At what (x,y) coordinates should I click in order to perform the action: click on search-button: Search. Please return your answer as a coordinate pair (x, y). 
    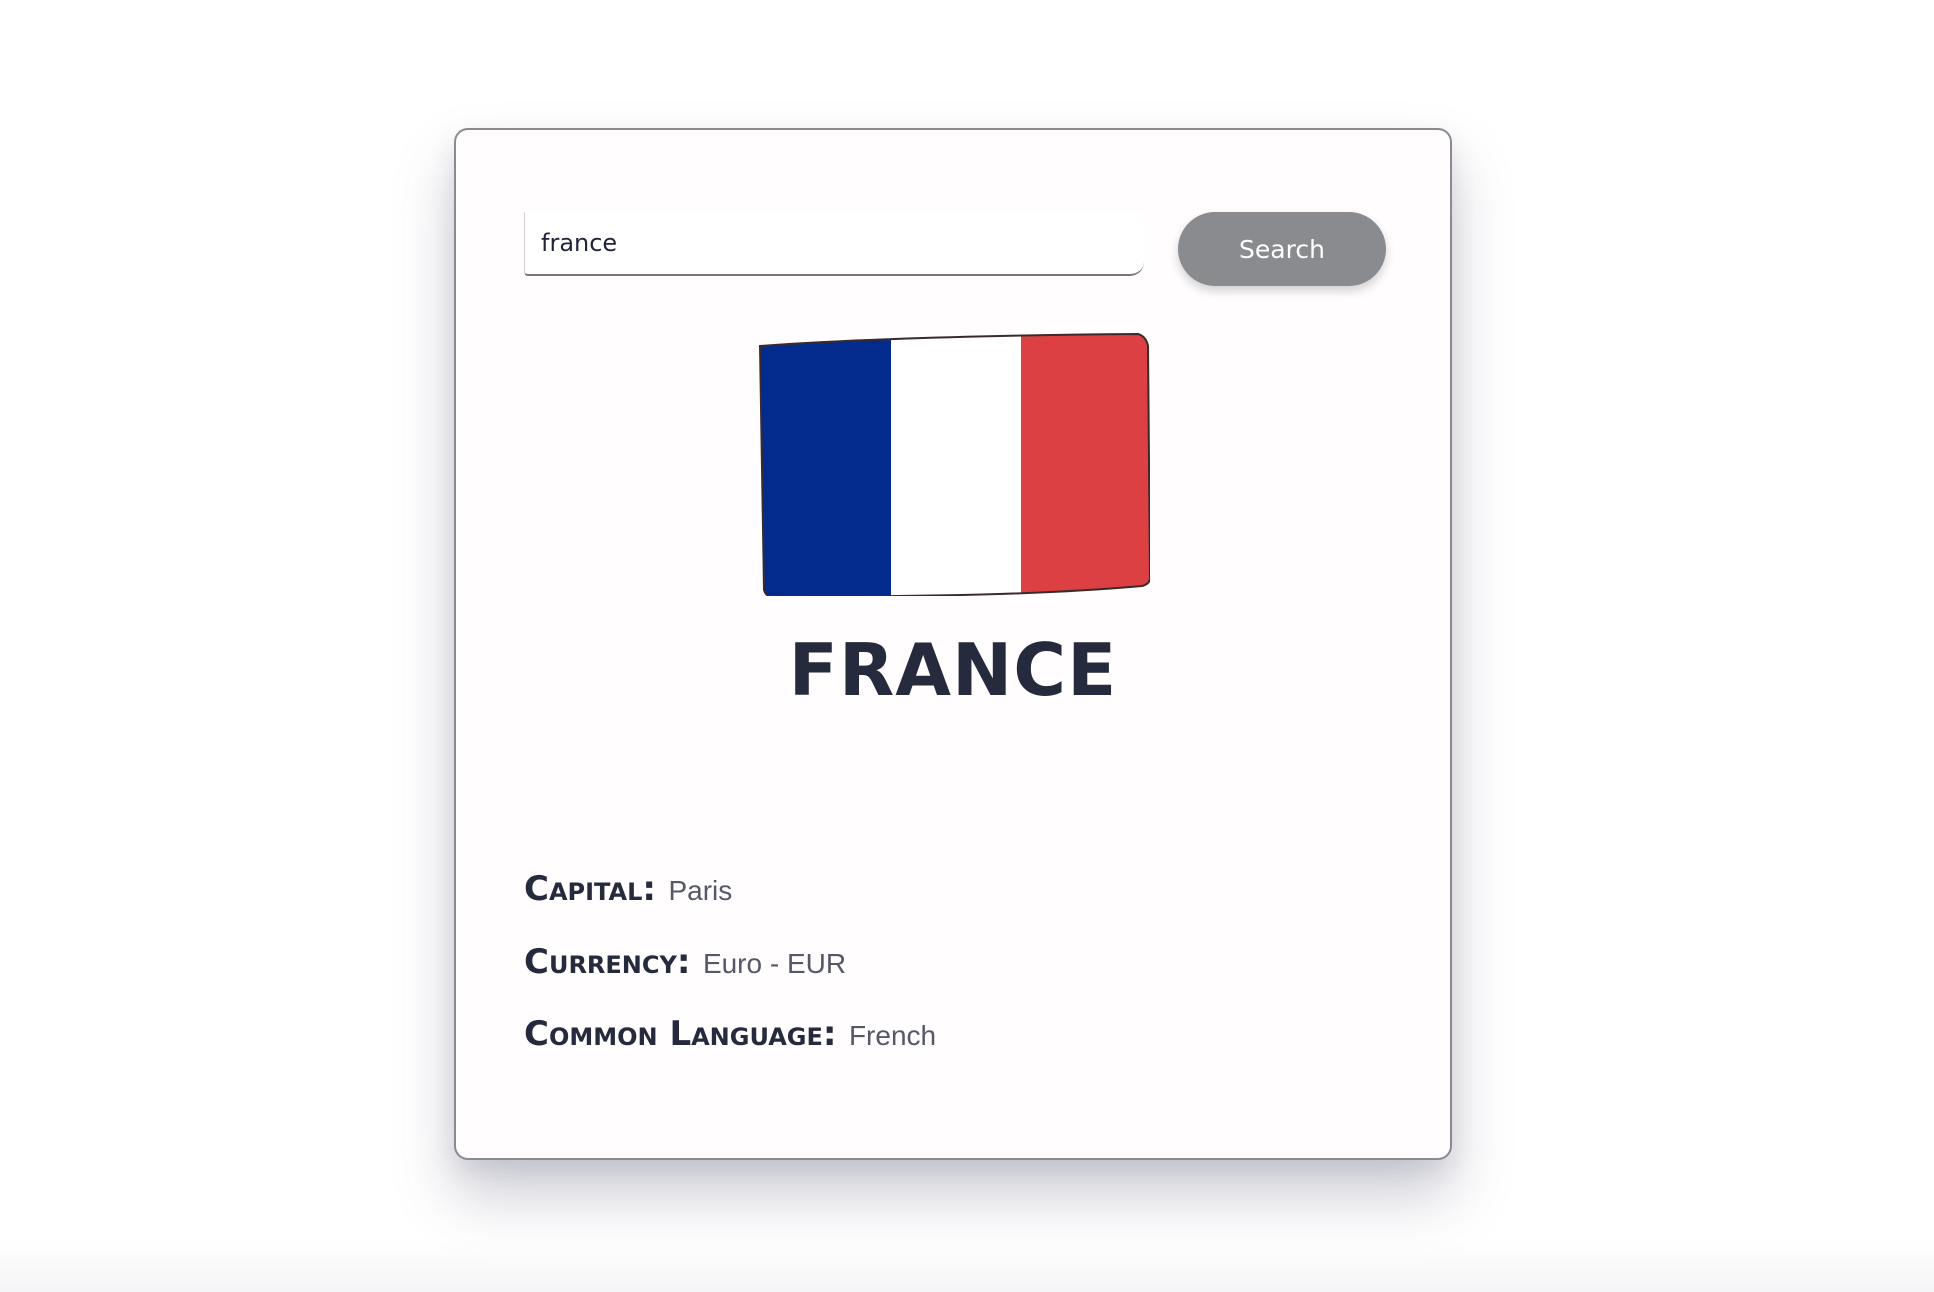
    Looking at the image, I should click on (1282, 249).